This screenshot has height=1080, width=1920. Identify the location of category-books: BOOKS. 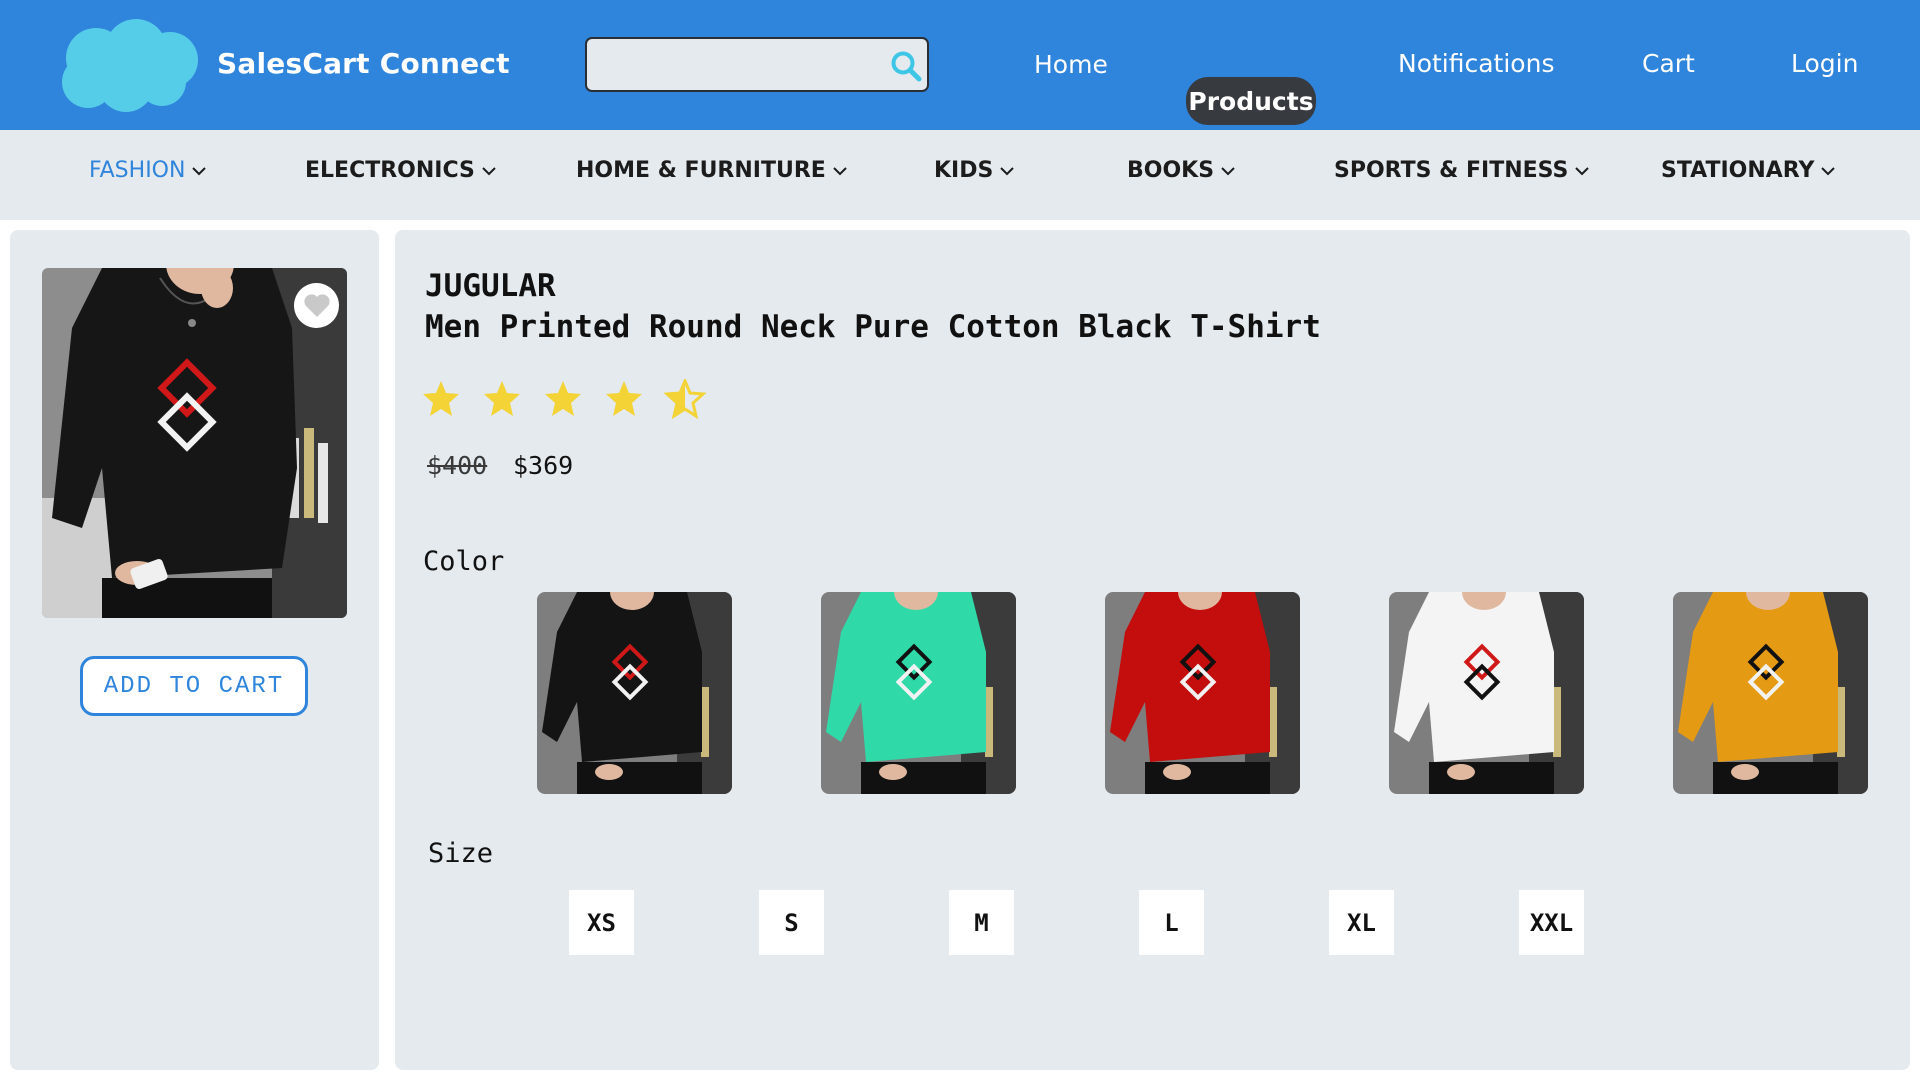
(1181, 170).